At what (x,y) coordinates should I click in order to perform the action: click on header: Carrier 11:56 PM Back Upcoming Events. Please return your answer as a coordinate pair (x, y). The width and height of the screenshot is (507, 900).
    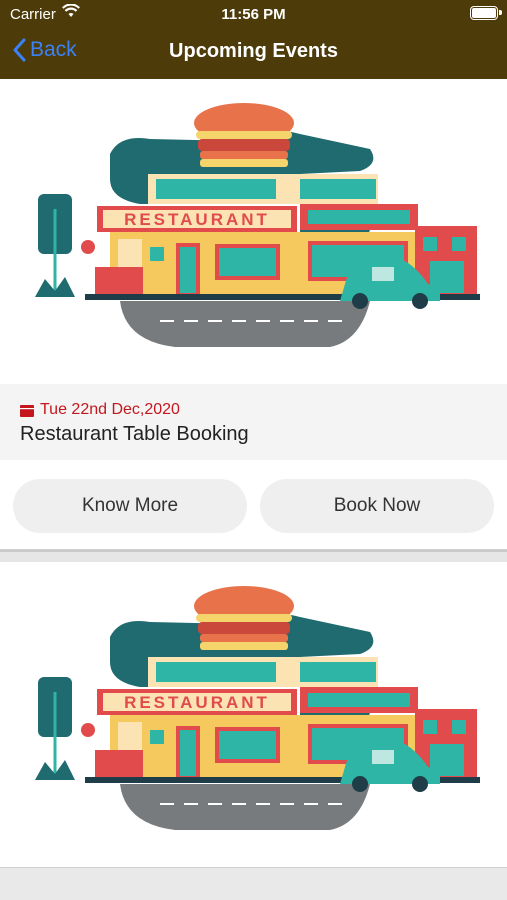
    Looking at the image, I should click on (253, 39).